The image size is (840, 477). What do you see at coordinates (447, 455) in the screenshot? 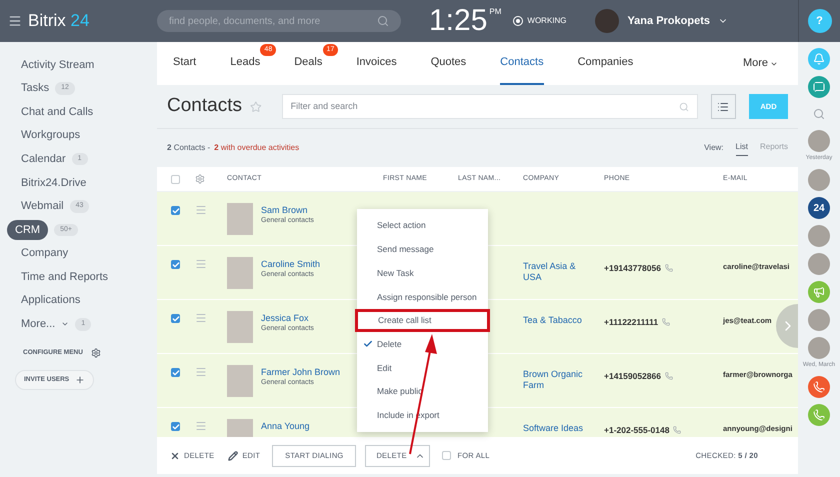
I see `for-all-checkbox` at bounding box center [447, 455].